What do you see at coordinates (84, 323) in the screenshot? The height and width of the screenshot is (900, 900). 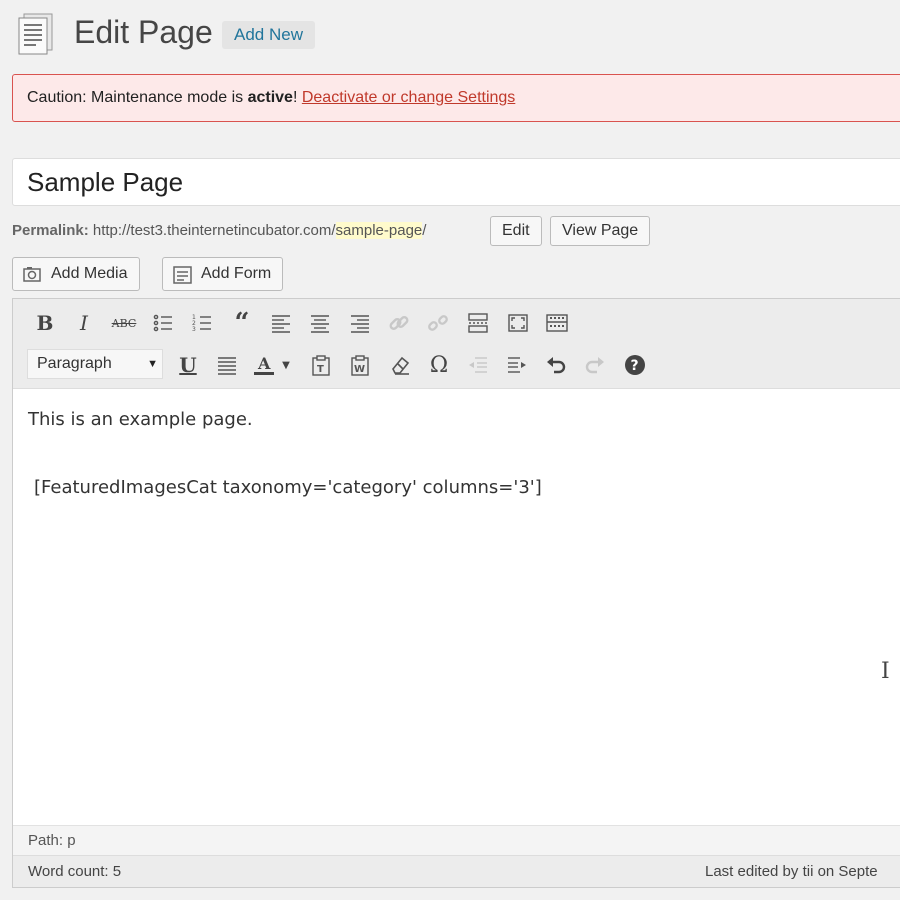 I see `italic-icon: I` at bounding box center [84, 323].